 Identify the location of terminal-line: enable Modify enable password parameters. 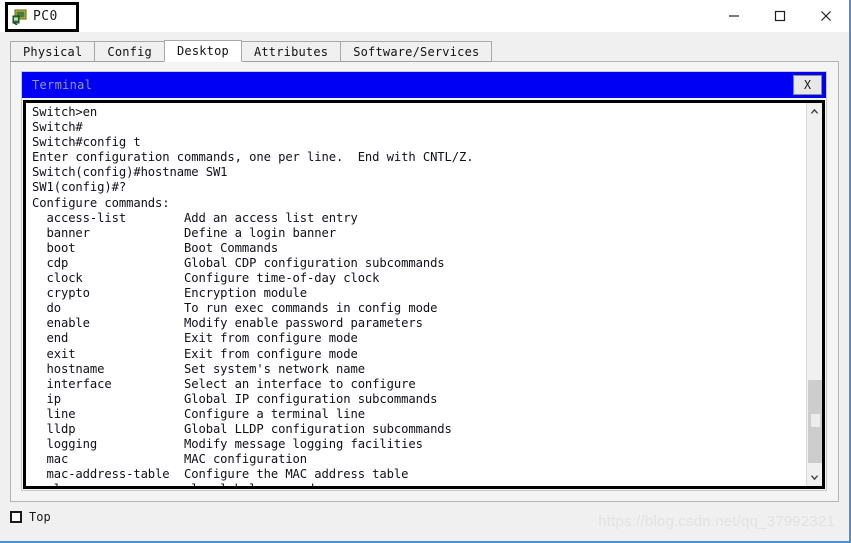
(227, 323).